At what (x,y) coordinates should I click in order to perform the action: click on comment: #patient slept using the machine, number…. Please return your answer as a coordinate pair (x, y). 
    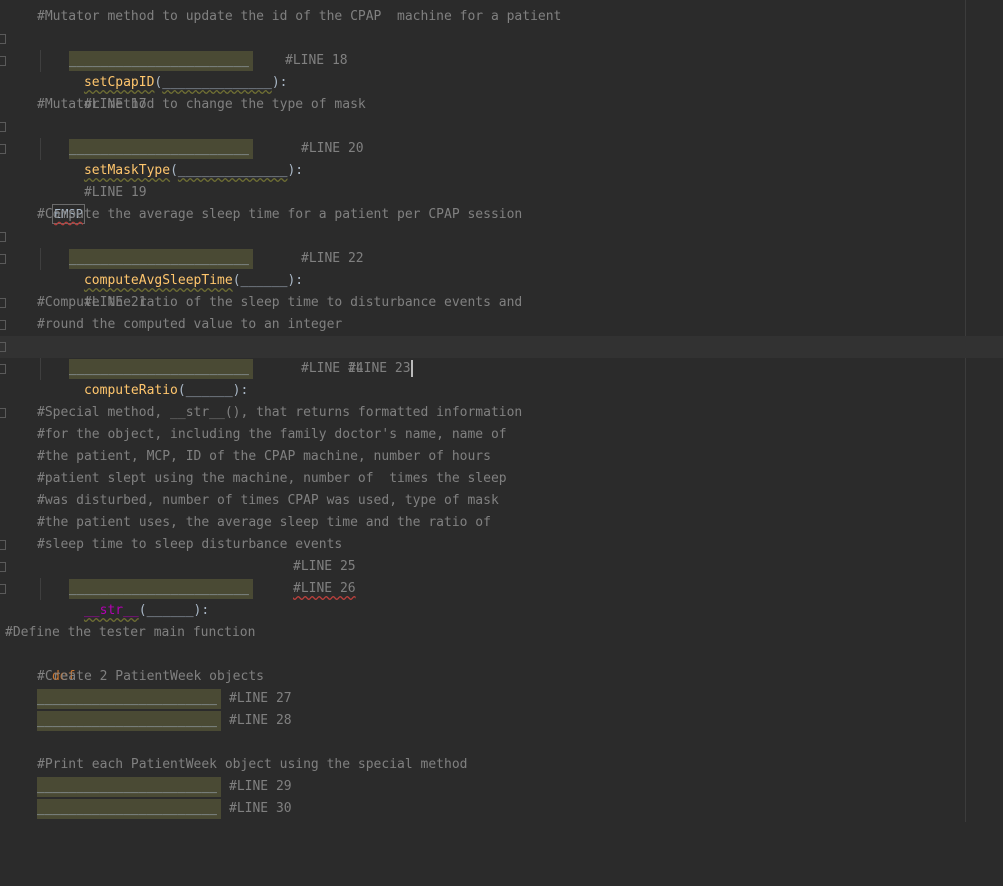
    Looking at the image, I should click on (272, 478).